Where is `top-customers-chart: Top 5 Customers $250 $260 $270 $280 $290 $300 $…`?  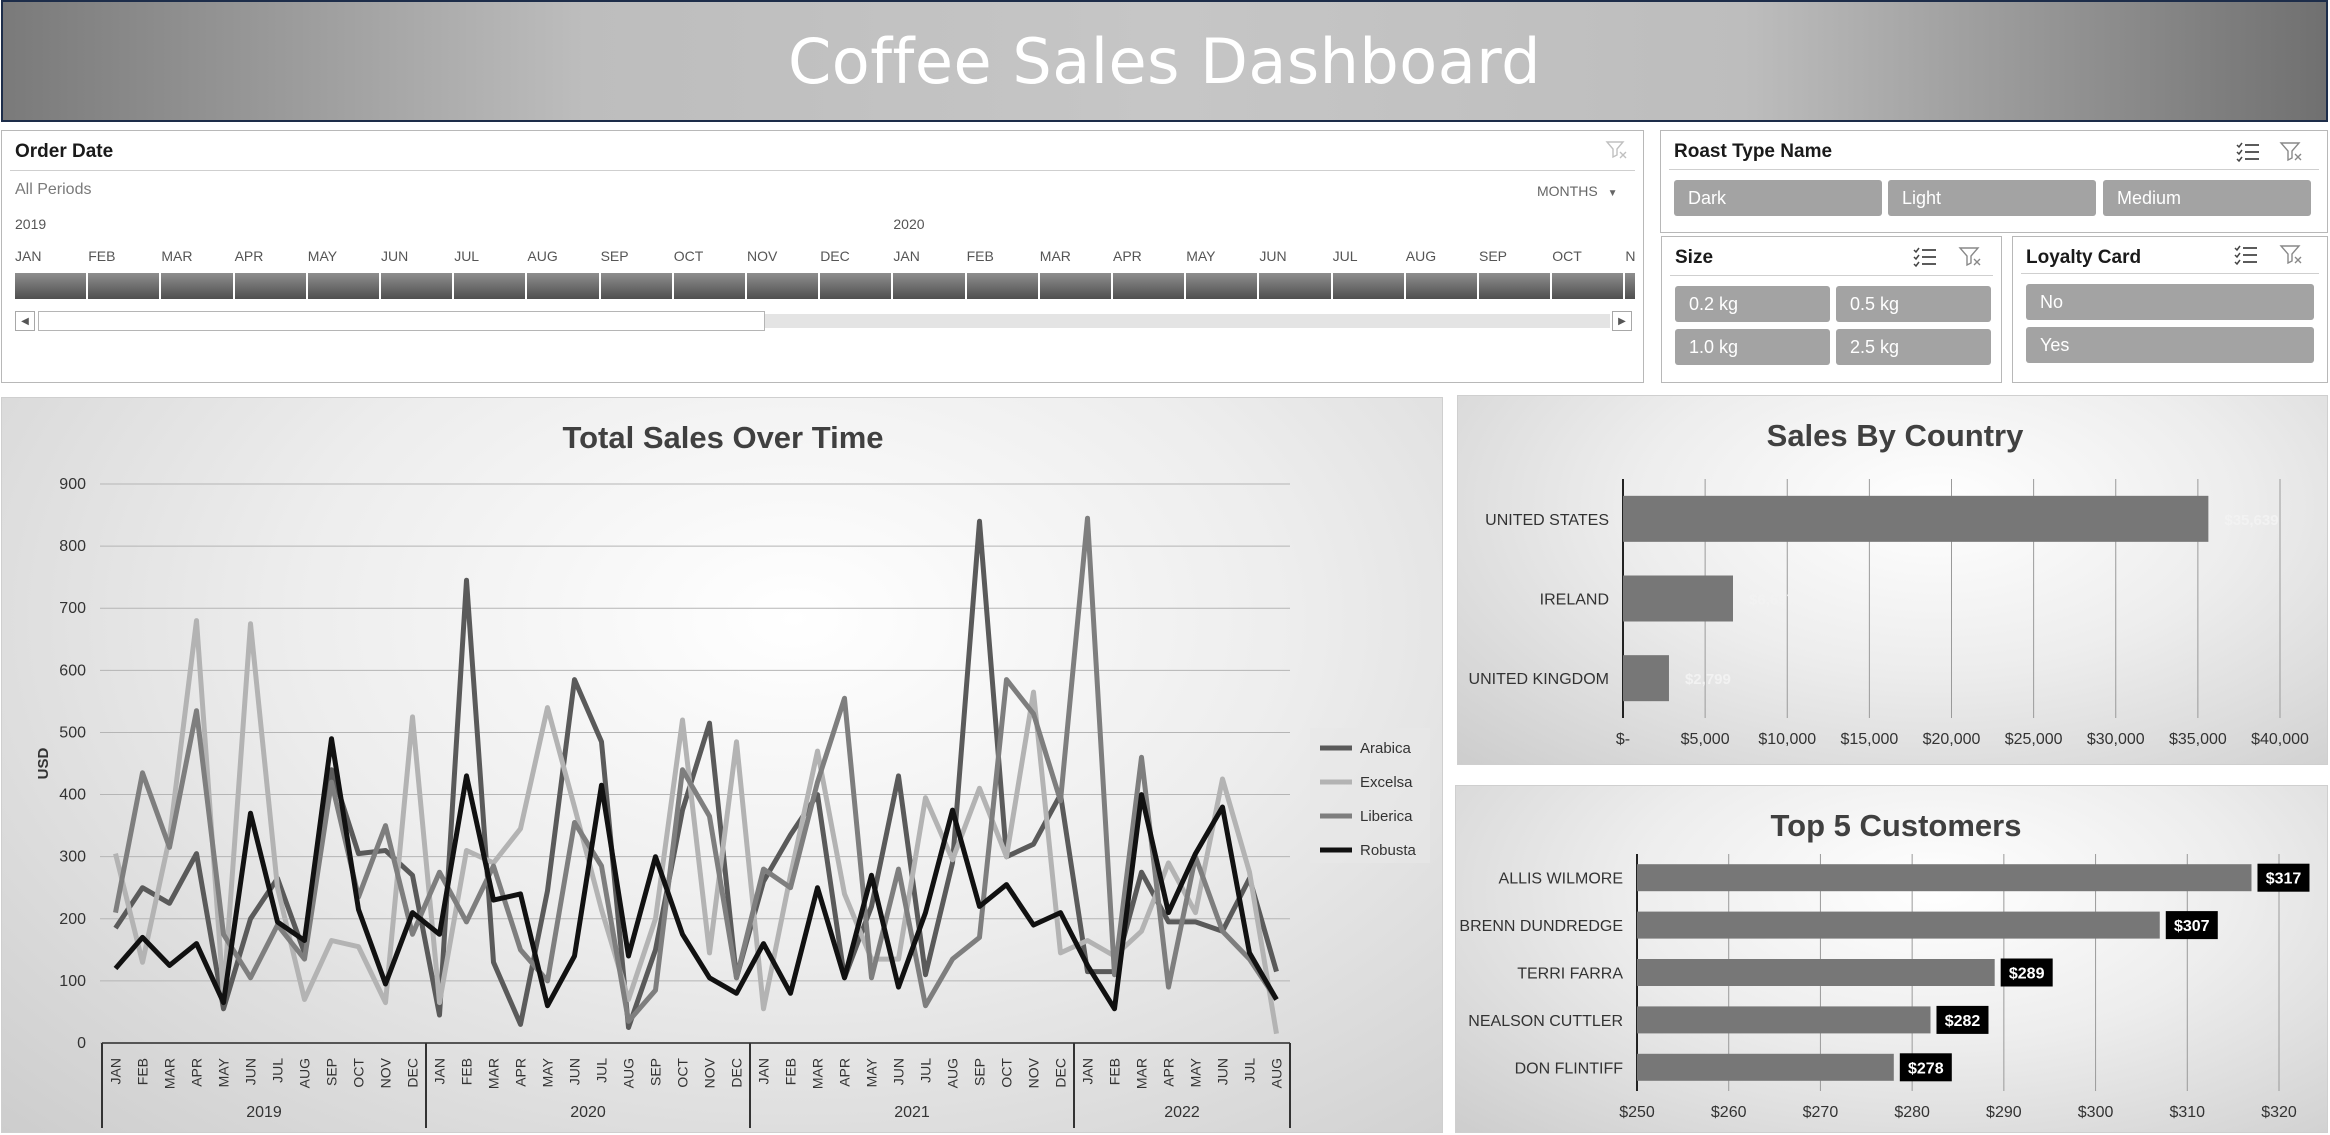
top-customers-chart: Top 5 Customers $250 $260 $270 $280 $290 $300 $… is located at coordinates (1891, 959).